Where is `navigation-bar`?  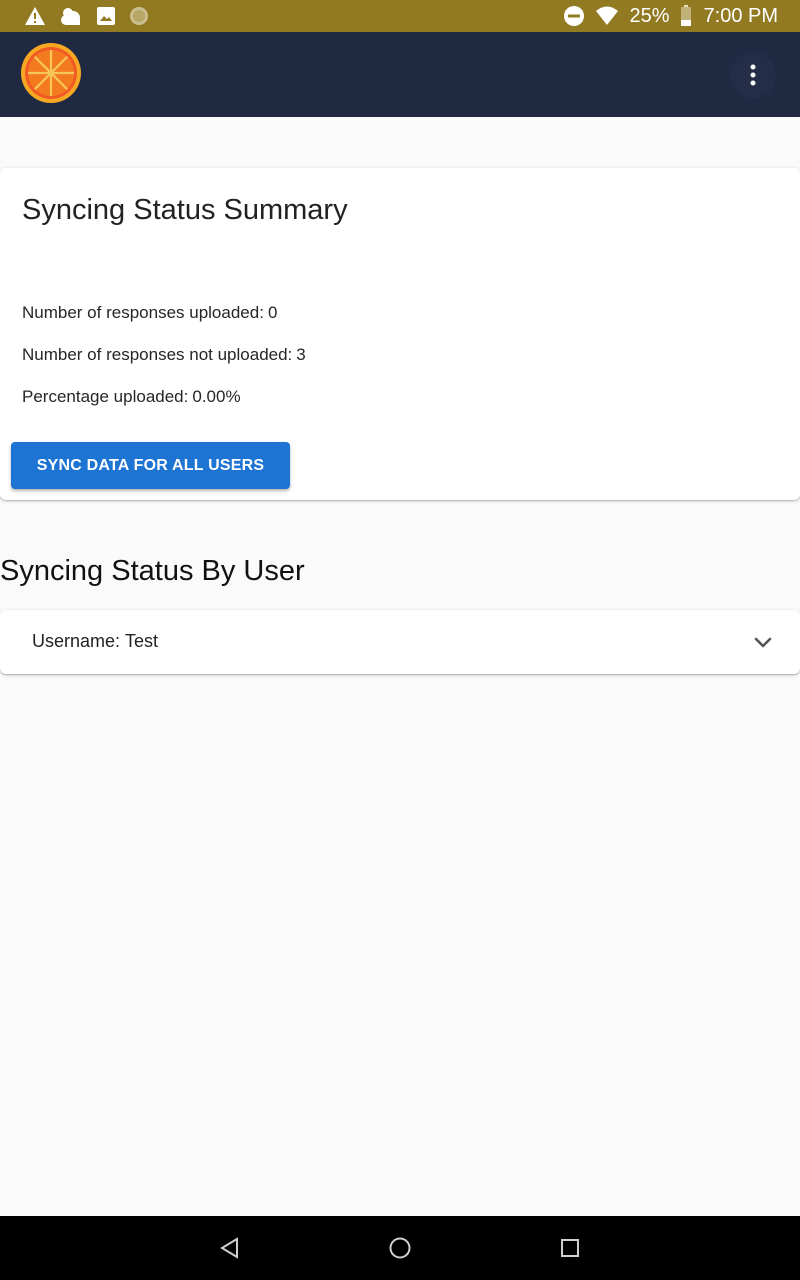 navigation-bar is located at coordinates (400, 1248).